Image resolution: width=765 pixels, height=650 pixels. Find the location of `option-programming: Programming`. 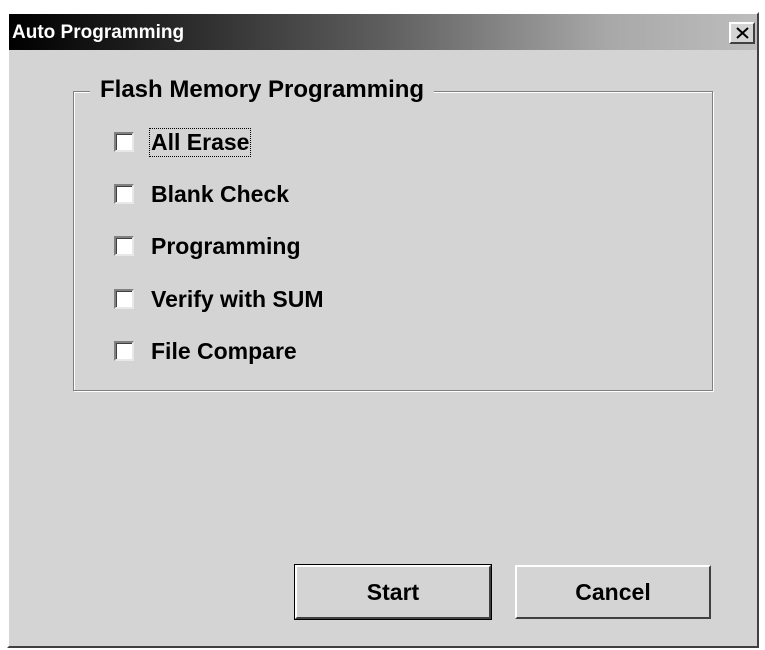

option-programming: Programming is located at coordinates (208, 246).